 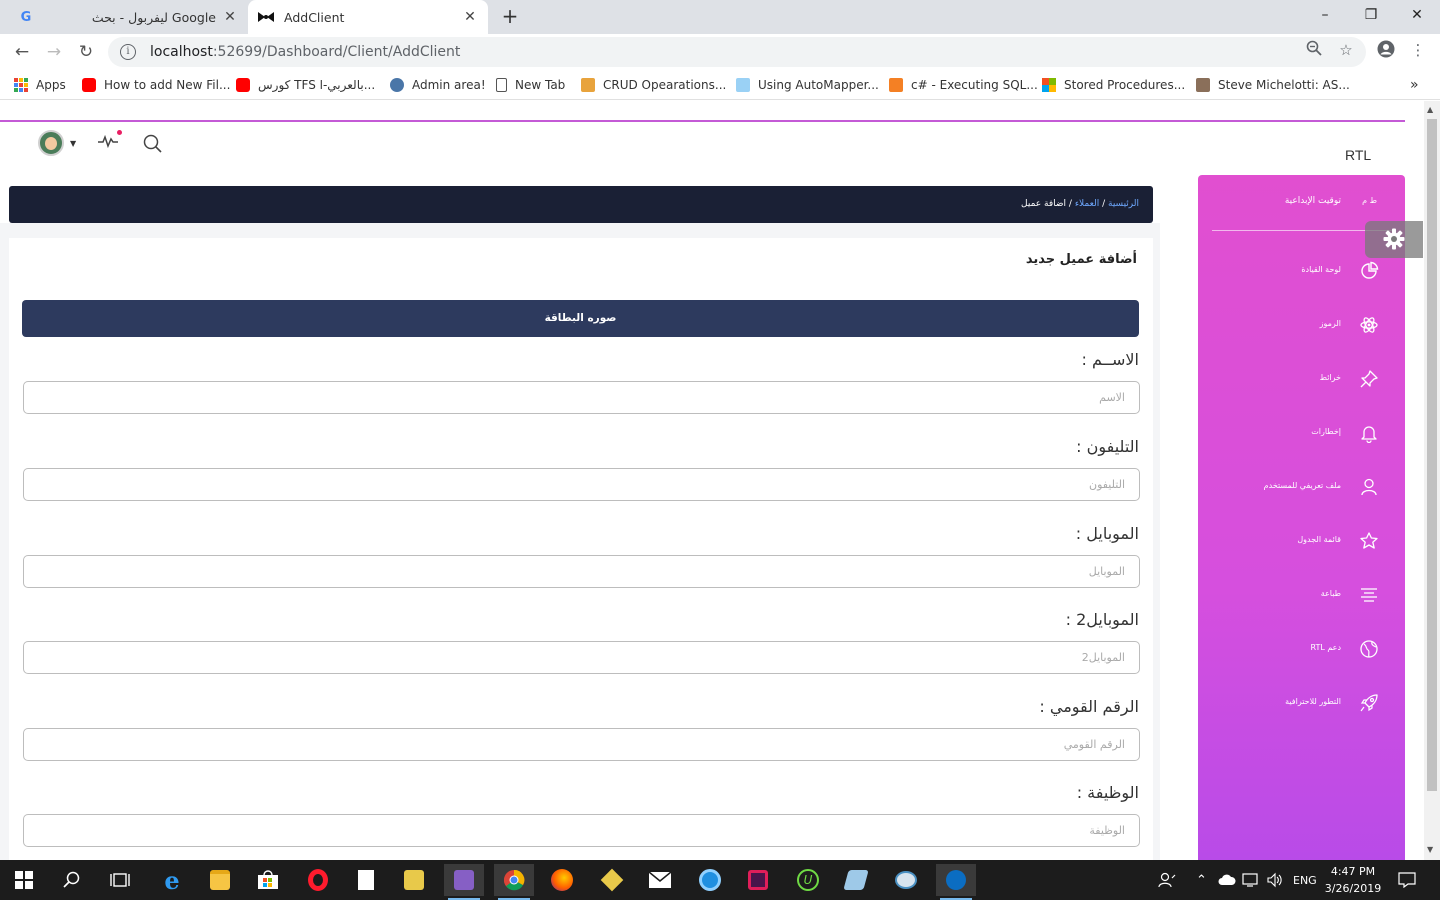 What do you see at coordinates (1325, 647) in the screenshot?
I see `sidebar-item-label: دعم RTL` at bounding box center [1325, 647].